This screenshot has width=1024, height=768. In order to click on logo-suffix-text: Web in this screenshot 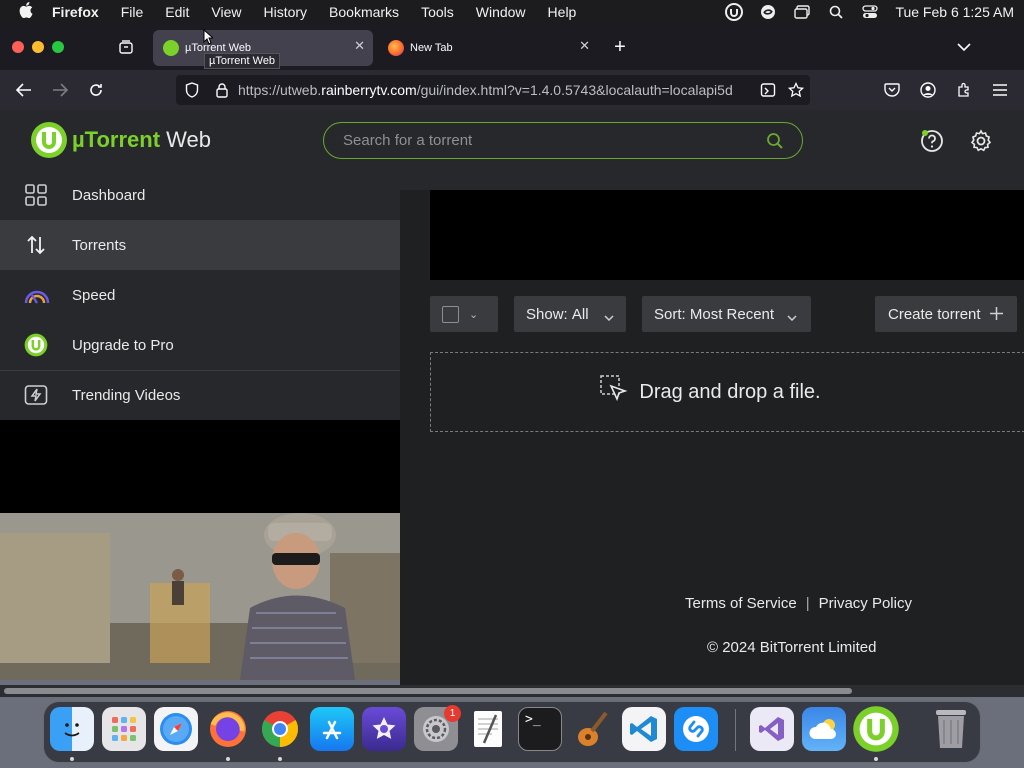, I will do `click(189, 139)`.